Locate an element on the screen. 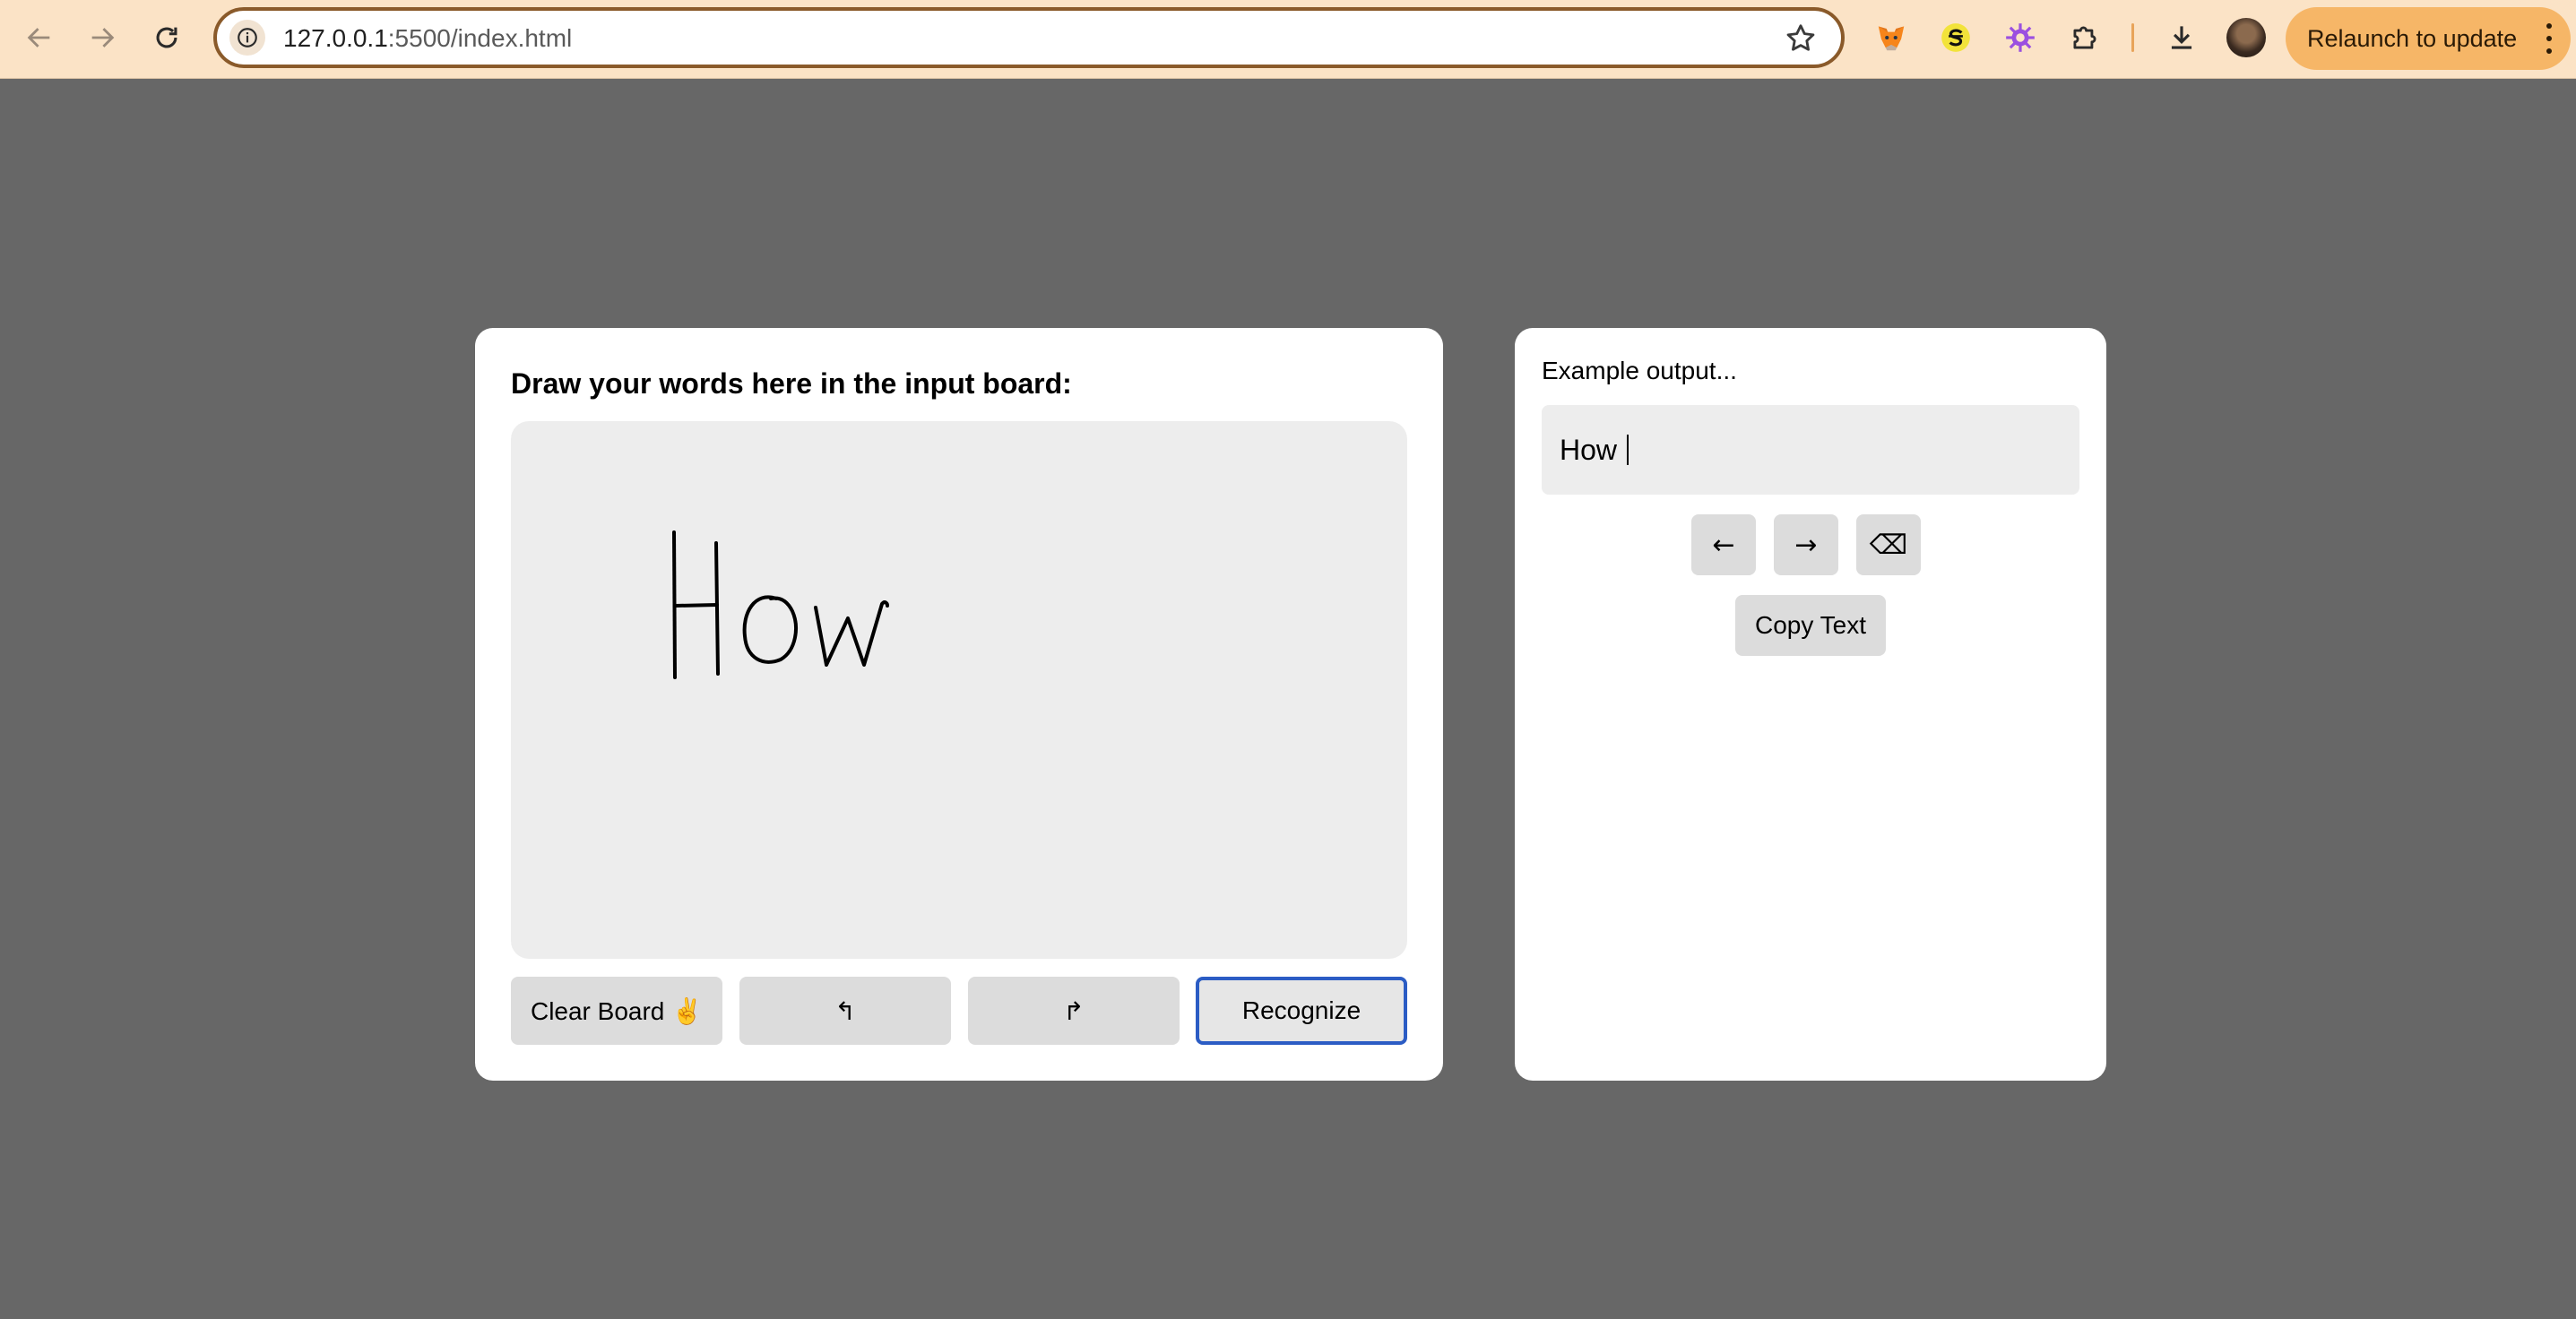 Image resolution: width=2576 pixels, height=1319 pixels. undo-button: ↰ is located at coordinates (845, 1011).